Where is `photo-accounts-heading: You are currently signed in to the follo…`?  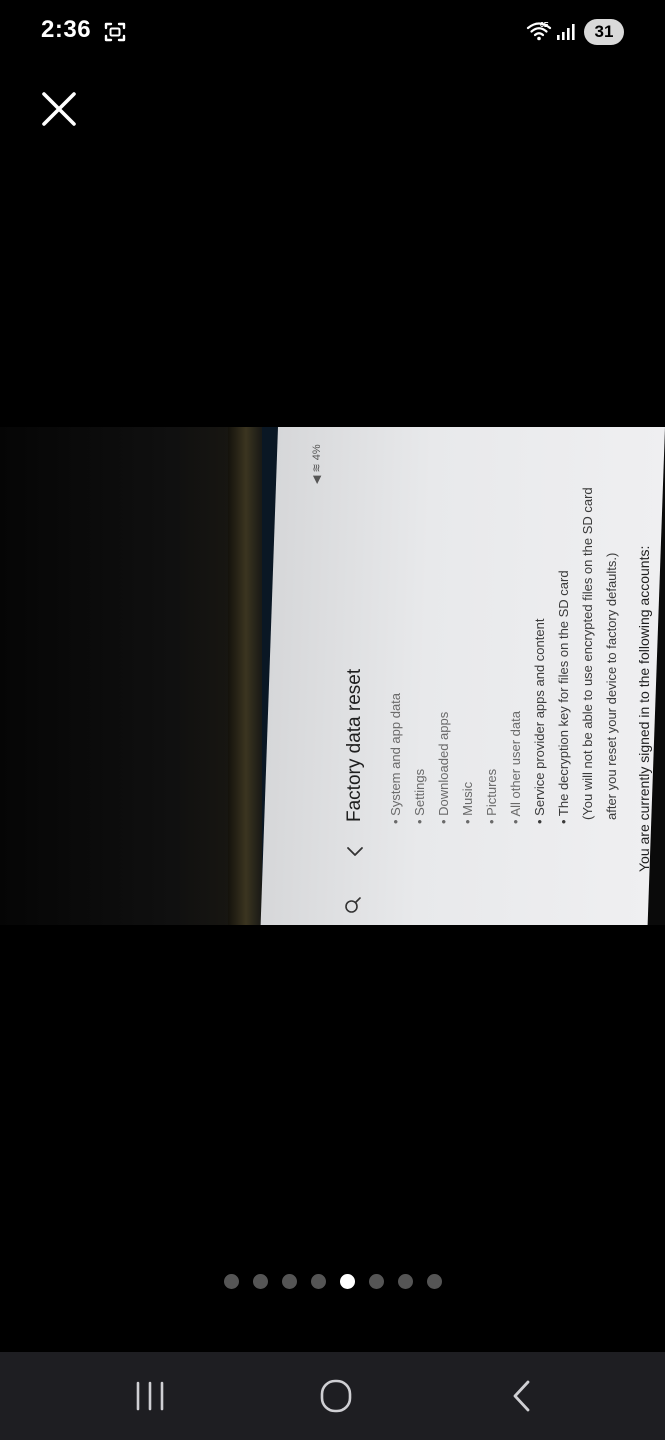 photo-accounts-heading: You are currently signed in to the follo… is located at coordinates (644, 708).